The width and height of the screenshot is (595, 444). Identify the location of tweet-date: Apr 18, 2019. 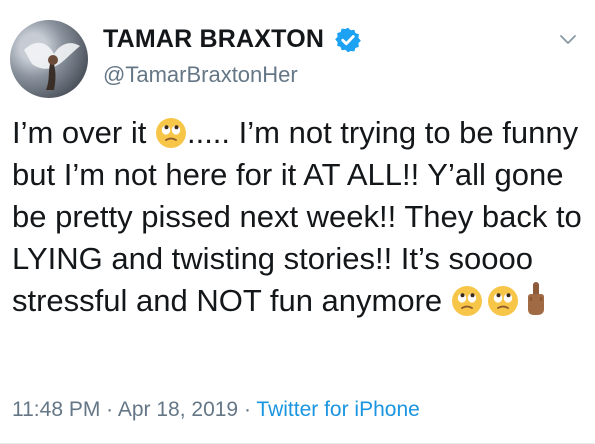
(178, 409).